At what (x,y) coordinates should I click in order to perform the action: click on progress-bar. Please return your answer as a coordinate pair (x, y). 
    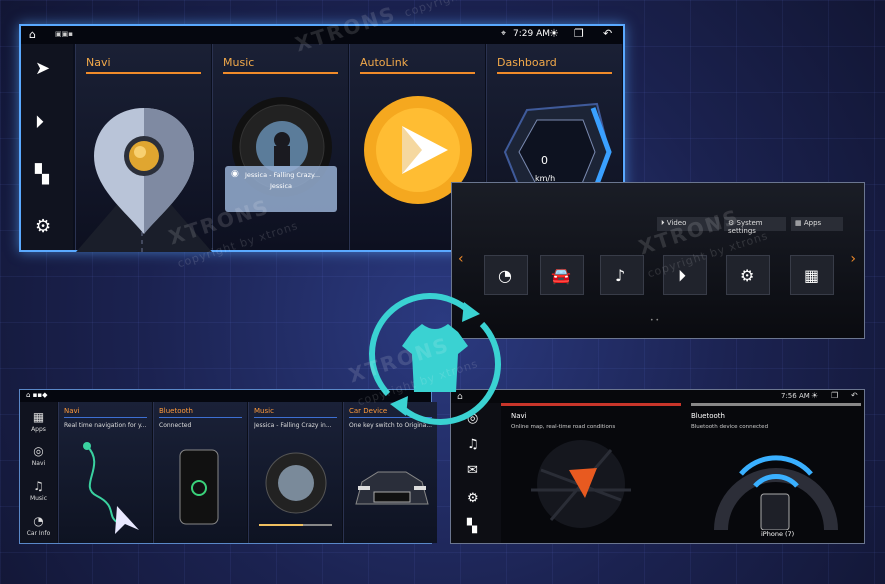
    Looking at the image, I should click on (295, 525).